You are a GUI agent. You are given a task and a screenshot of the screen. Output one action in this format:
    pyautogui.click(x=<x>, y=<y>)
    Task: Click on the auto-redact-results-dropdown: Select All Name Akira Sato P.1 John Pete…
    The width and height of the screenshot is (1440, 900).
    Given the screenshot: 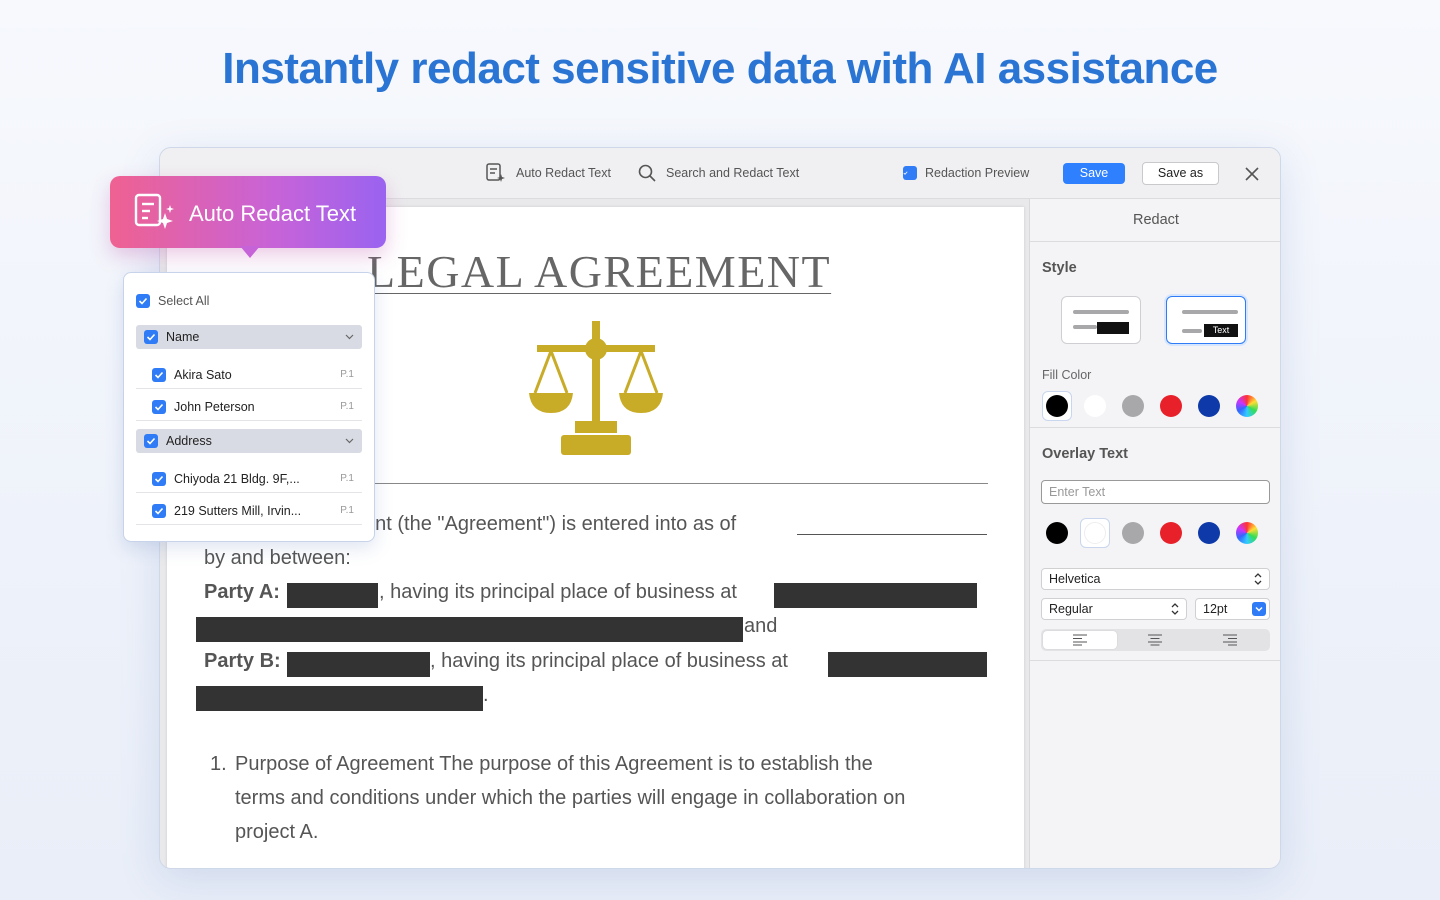 What is the action you would take?
    pyautogui.click(x=249, y=407)
    